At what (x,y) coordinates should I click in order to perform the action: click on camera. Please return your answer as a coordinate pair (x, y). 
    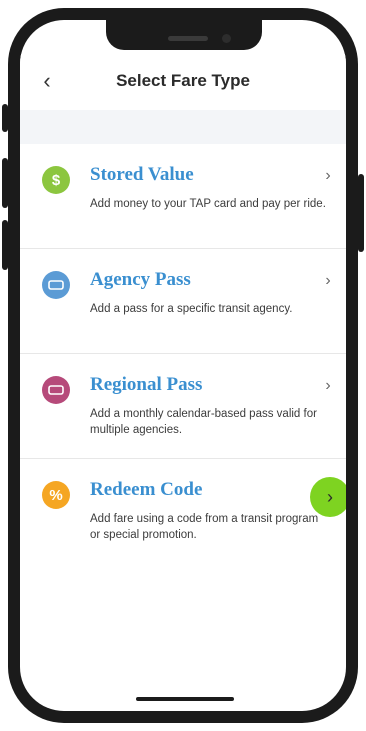
    Looking at the image, I should click on (226, 38).